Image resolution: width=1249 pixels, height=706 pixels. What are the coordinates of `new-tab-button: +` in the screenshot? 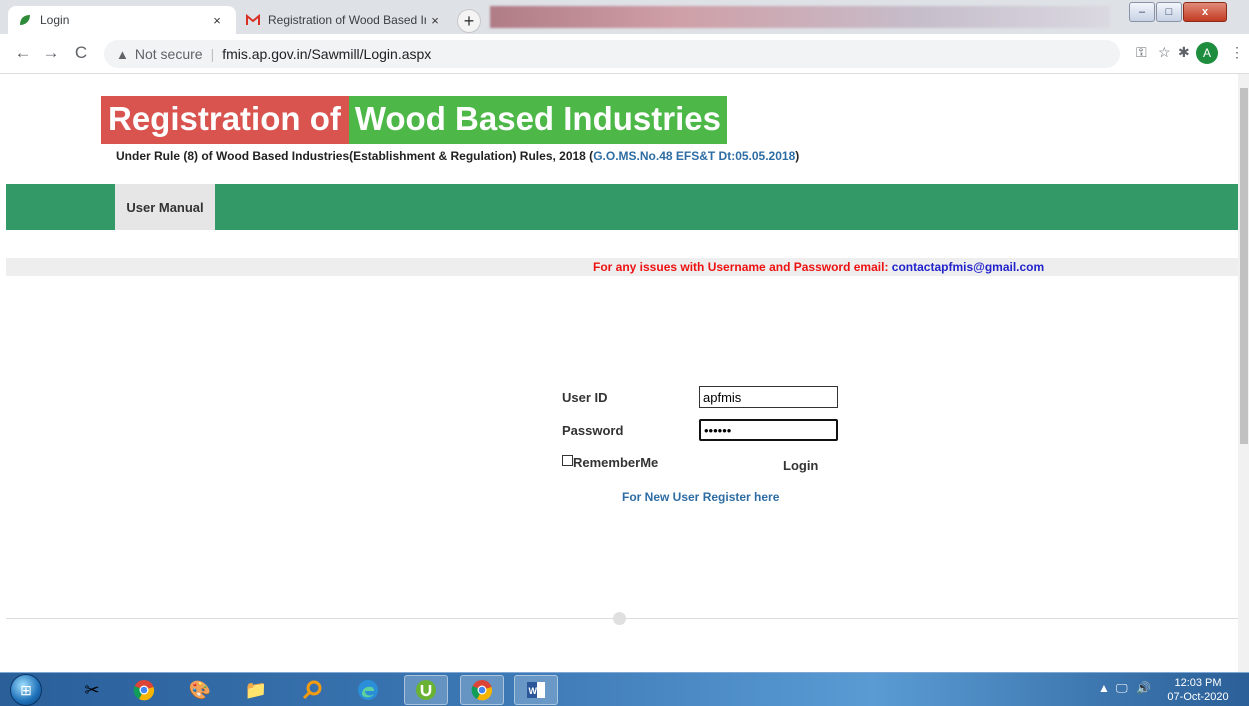 It's located at (469, 21).